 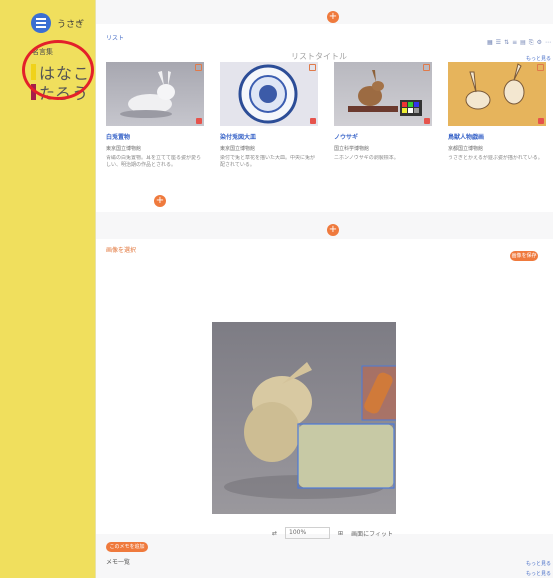 I want to click on settings-icon: ⚙, so click(x=539, y=43).